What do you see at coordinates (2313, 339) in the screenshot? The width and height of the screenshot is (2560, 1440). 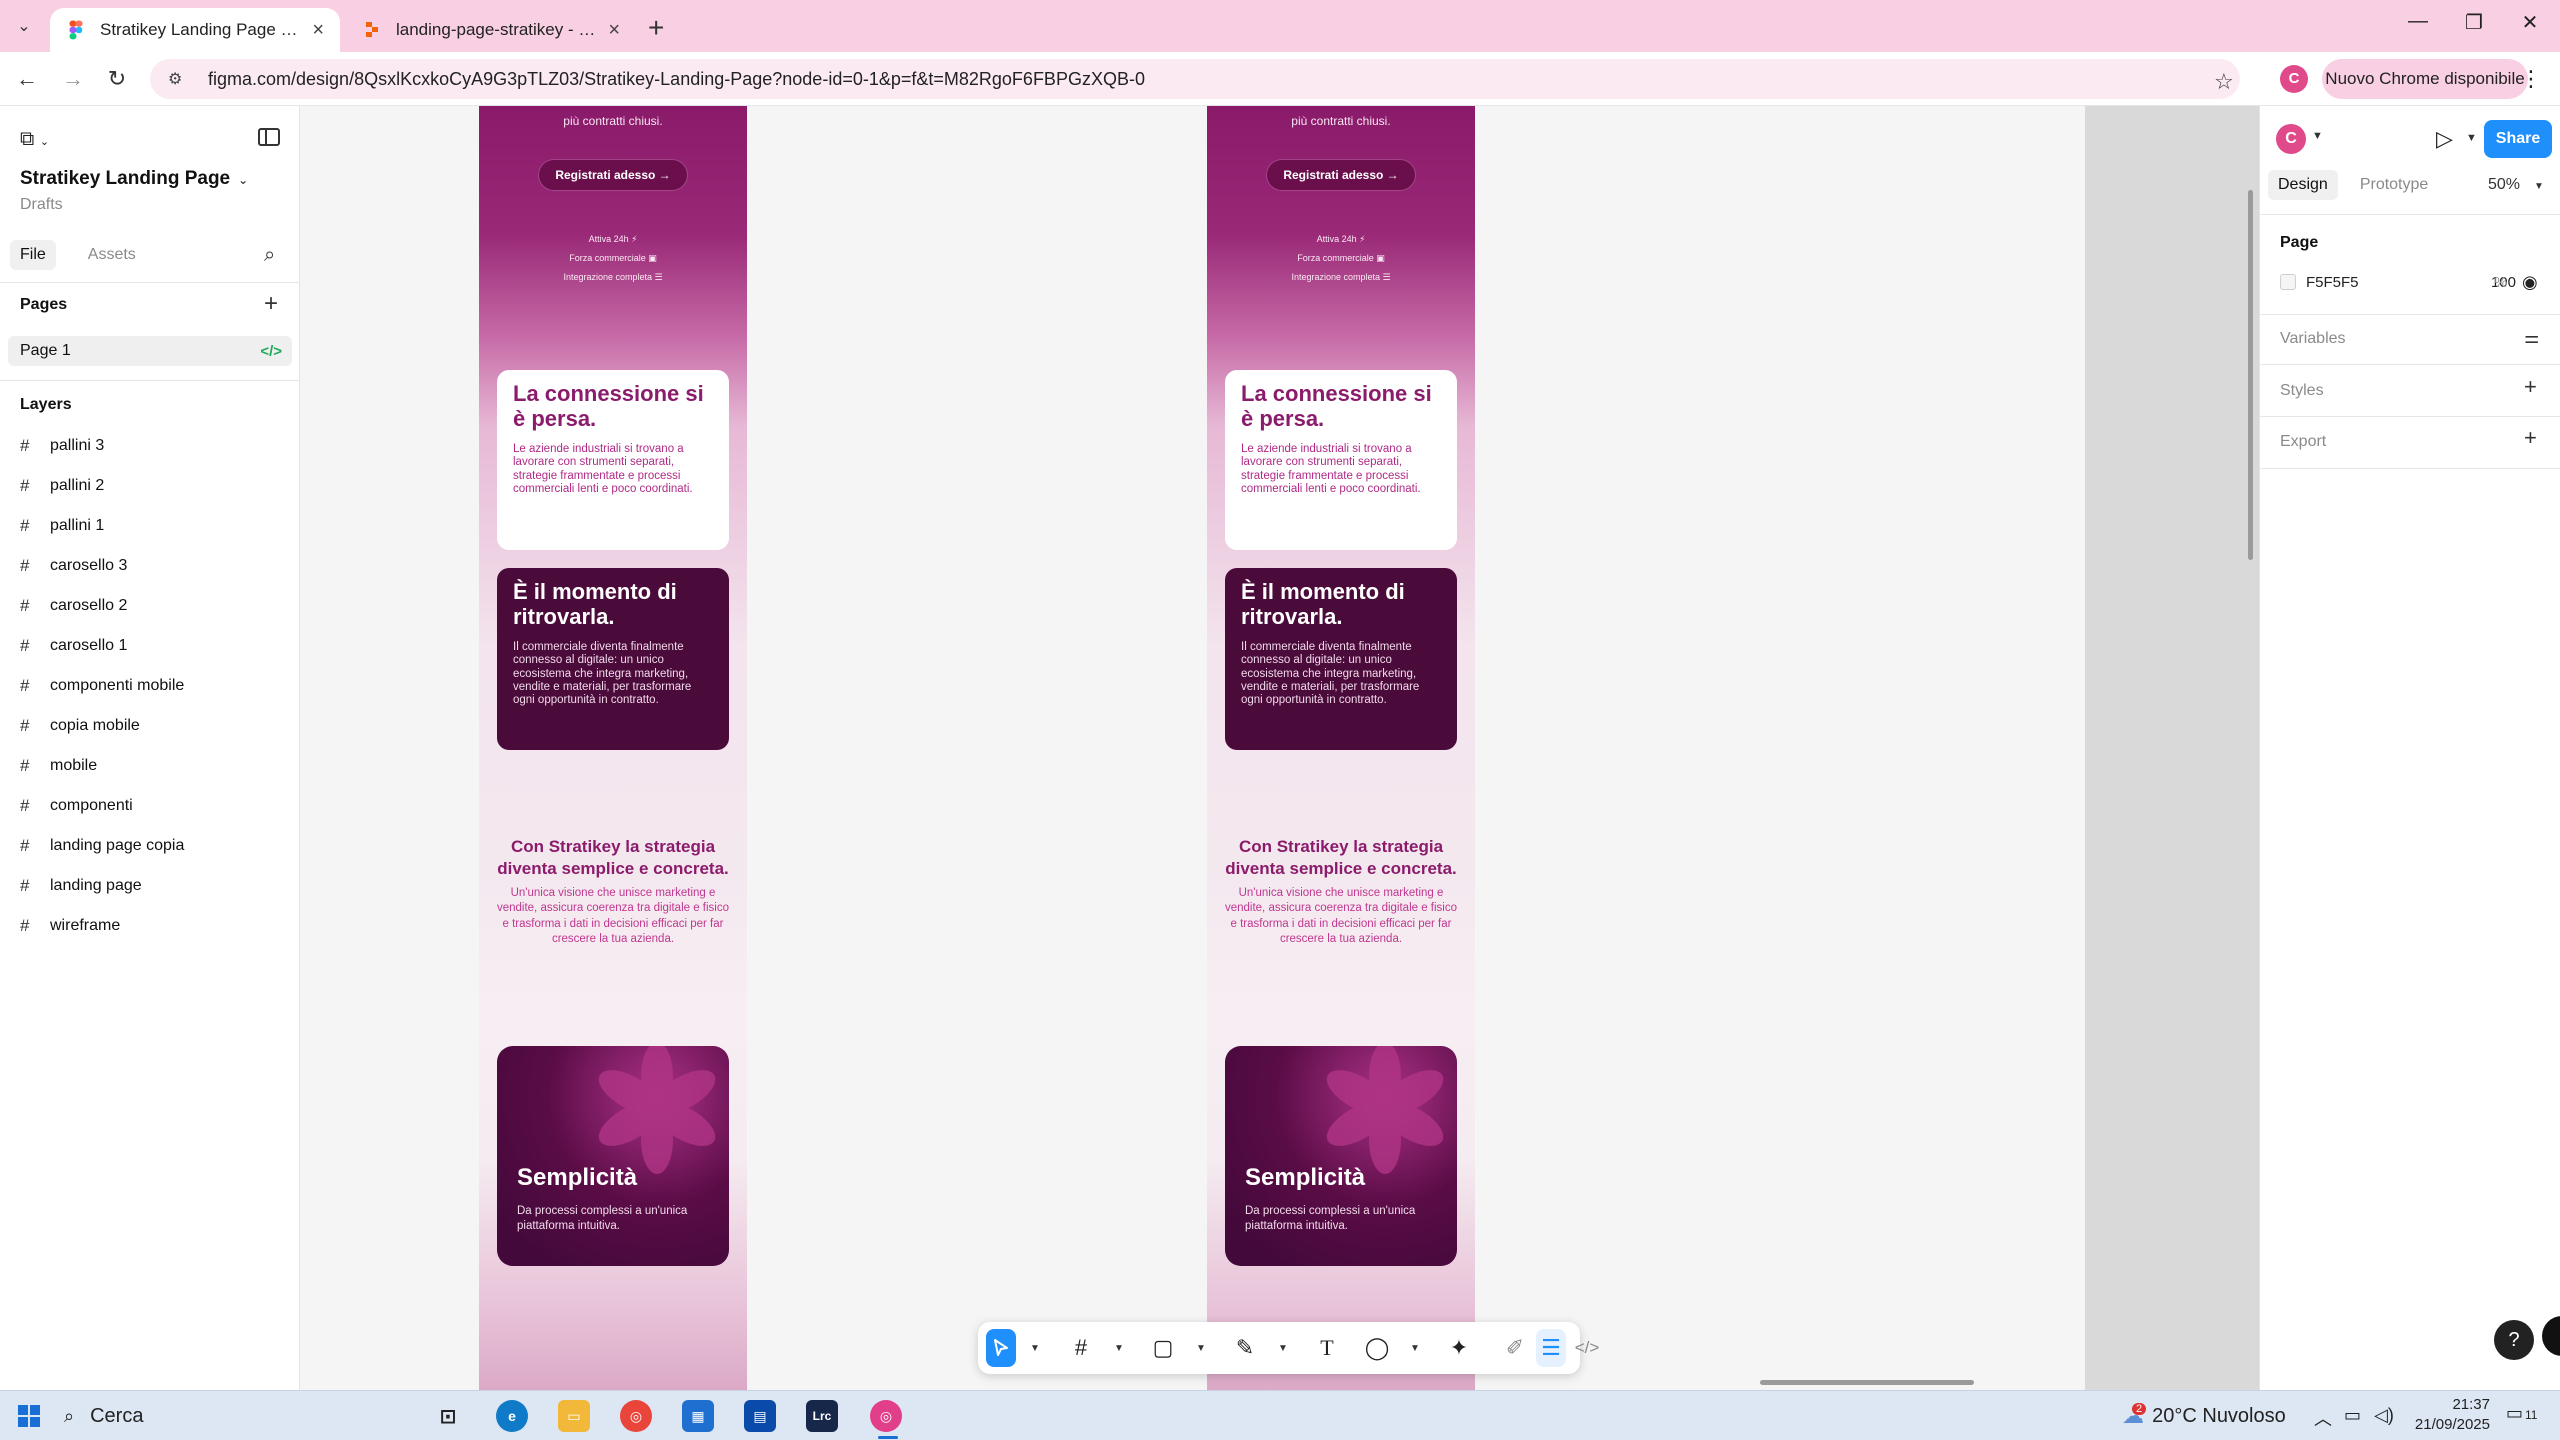 I see `variables-label: Variables` at bounding box center [2313, 339].